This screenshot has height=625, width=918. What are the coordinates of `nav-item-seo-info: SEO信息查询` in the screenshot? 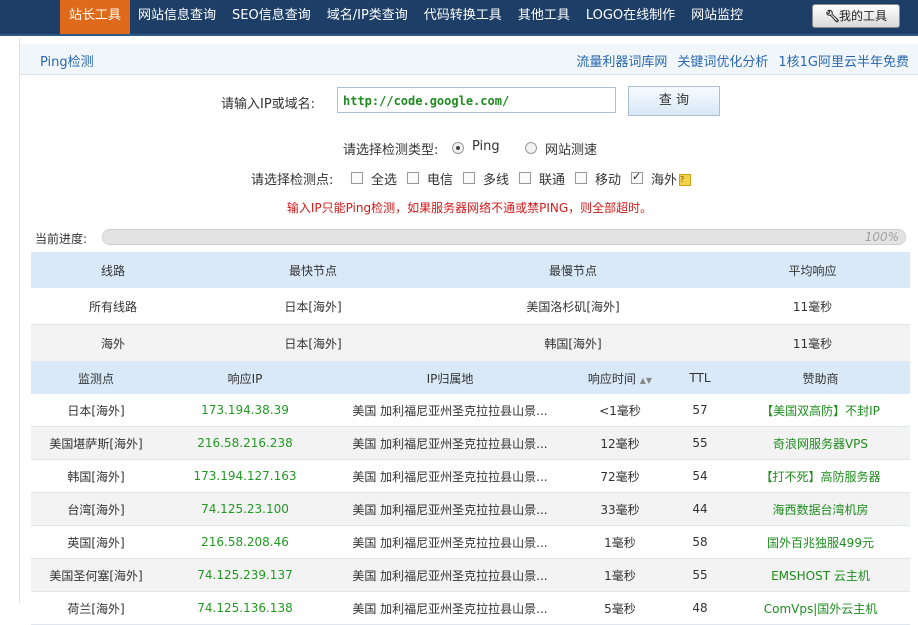 It's located at (271, 17).